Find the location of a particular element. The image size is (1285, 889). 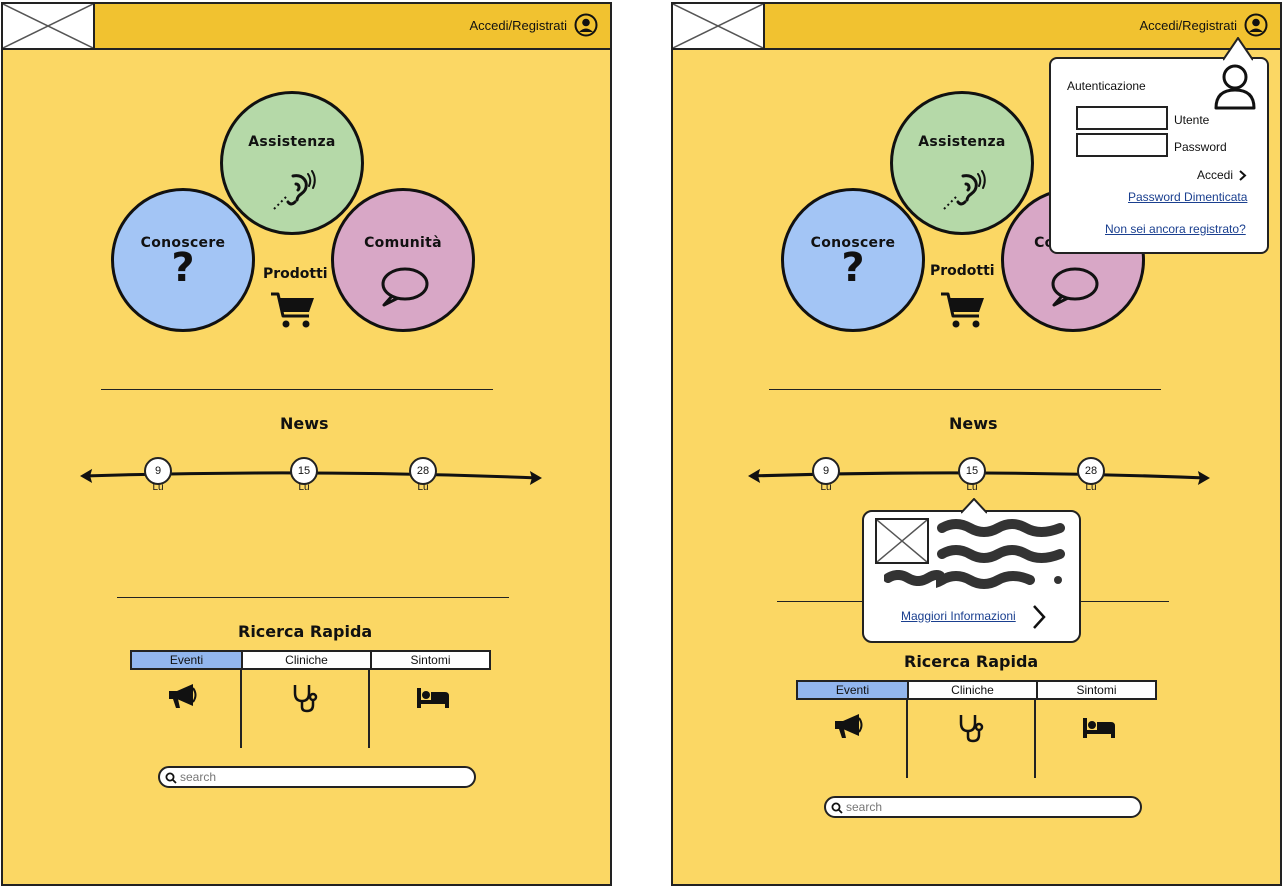

password-label: Password is located at coordinates (1200, 147).